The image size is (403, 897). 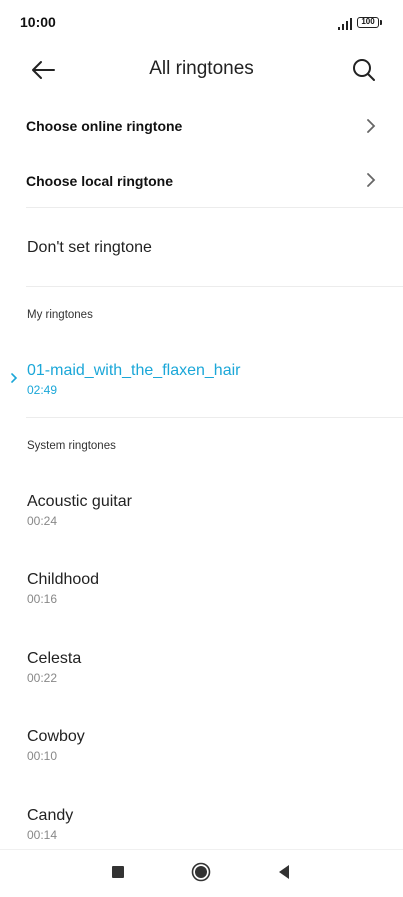 What do you see at coordinates (100, 181) in the screenshot?
I see `local-ringtone-label: Choose local ringtone` at bounding box center [100, 181].